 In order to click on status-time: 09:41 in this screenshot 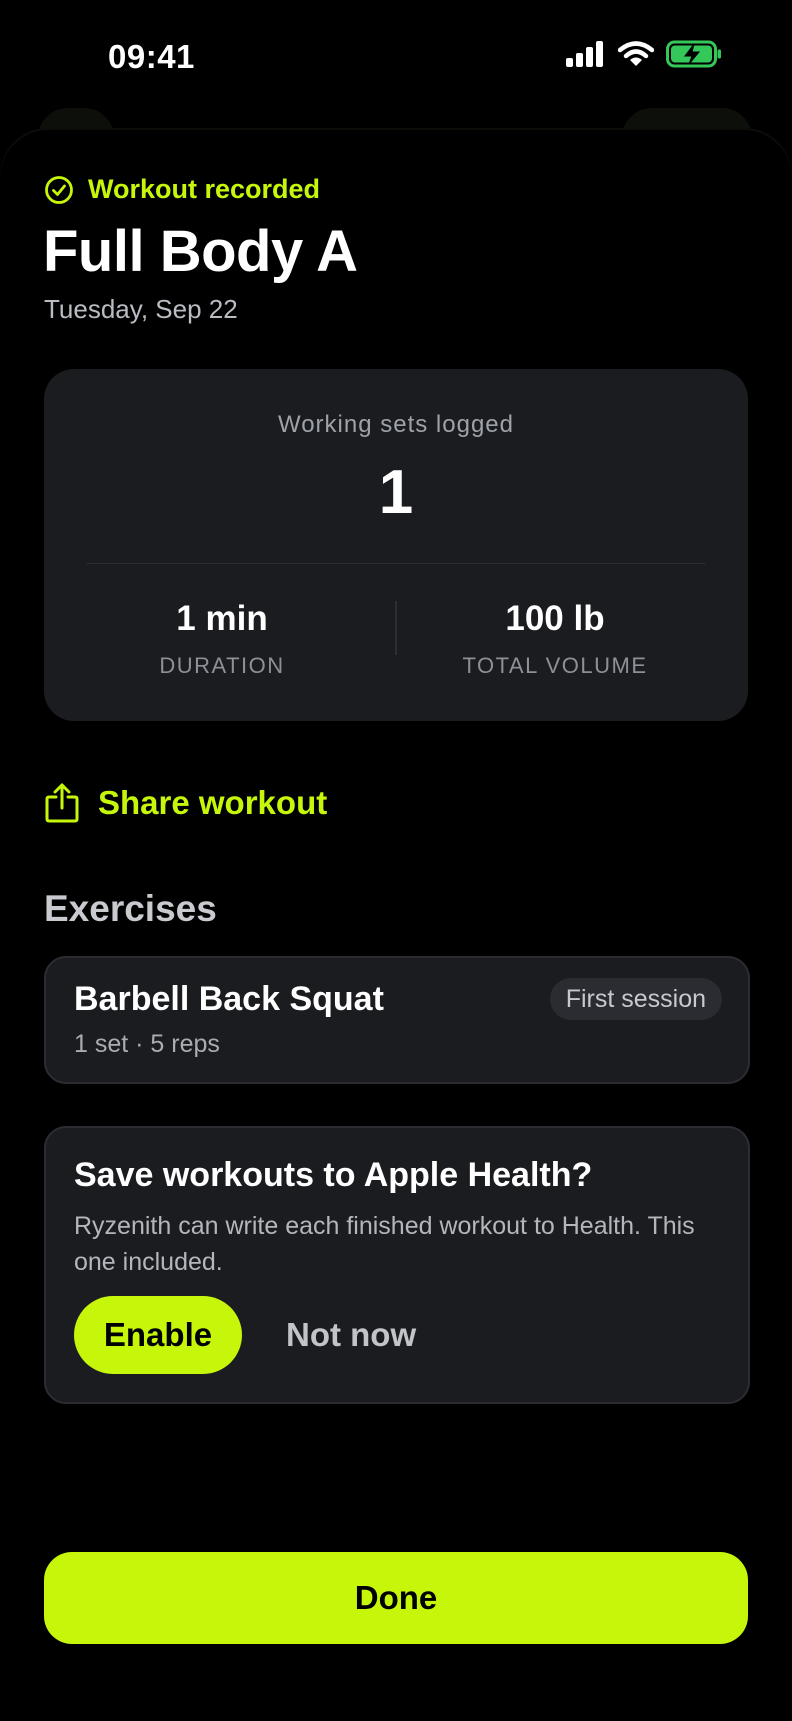, I will do `click(151, 56)`.